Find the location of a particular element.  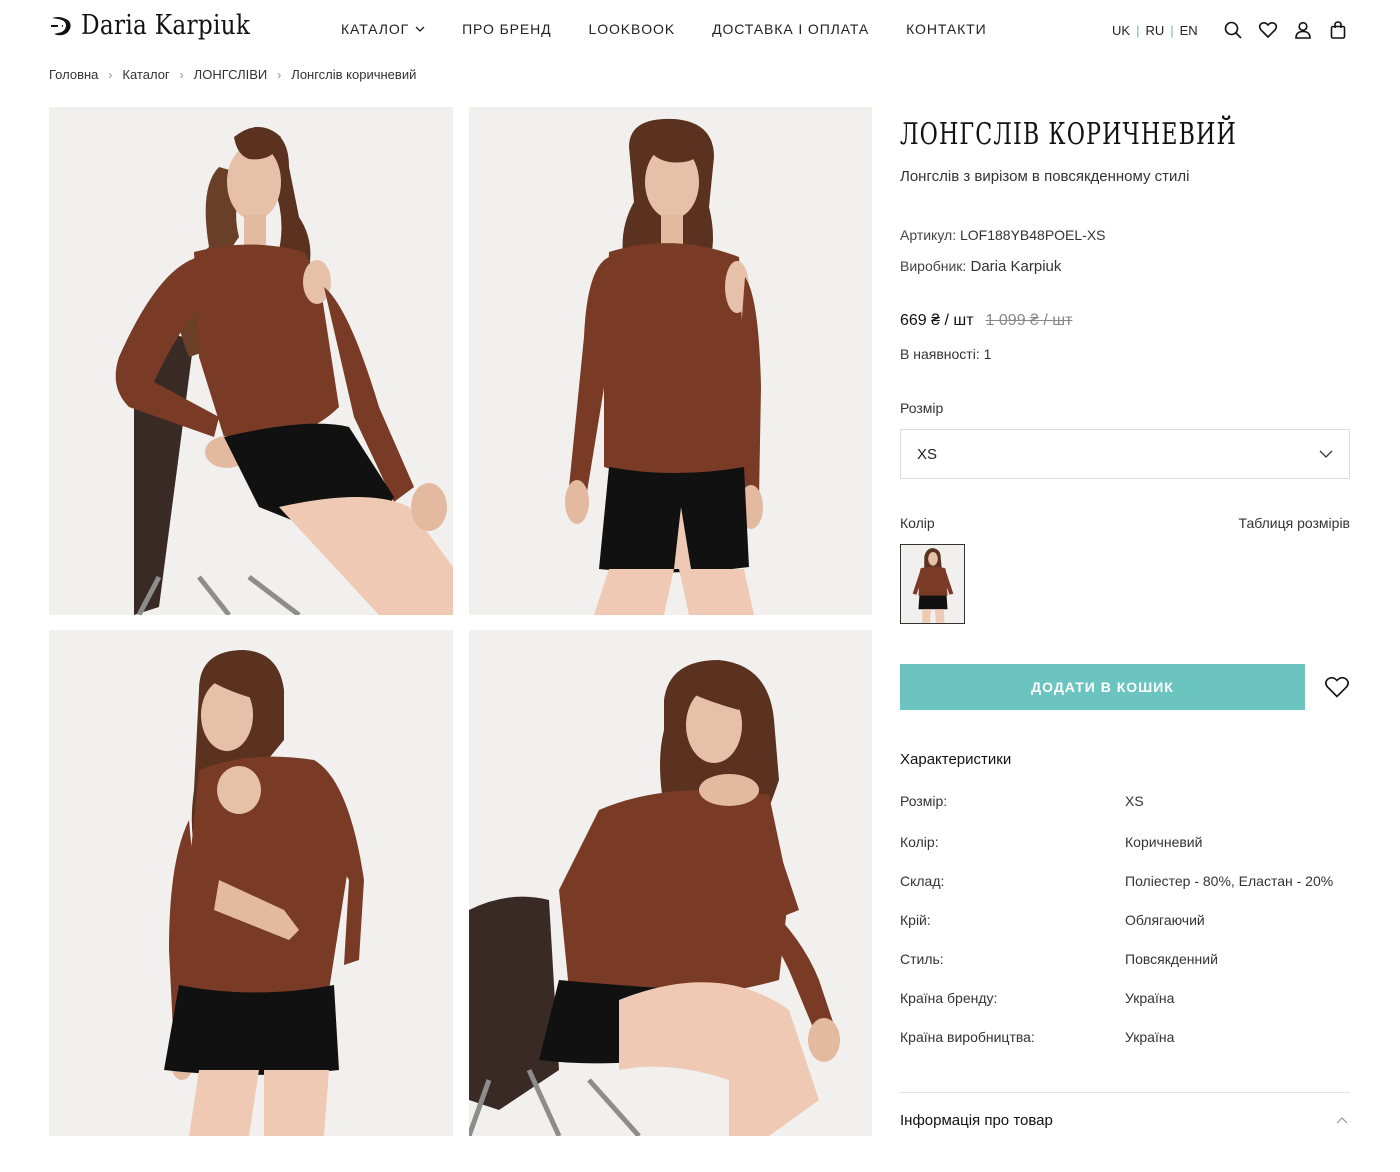

logo-text: Daria Karpiuk is located at coordinates (166, 25).